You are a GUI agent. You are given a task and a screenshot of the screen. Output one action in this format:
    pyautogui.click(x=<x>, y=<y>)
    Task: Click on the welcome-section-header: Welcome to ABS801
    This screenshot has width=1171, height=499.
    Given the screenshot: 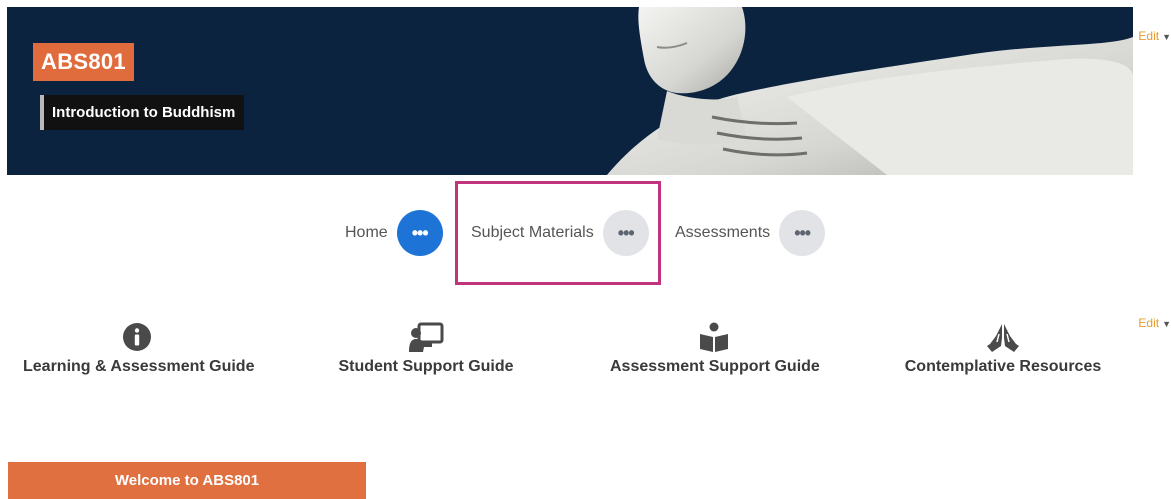 What is the action you would take?
    pyautogui.click(x=187, y=480)
    